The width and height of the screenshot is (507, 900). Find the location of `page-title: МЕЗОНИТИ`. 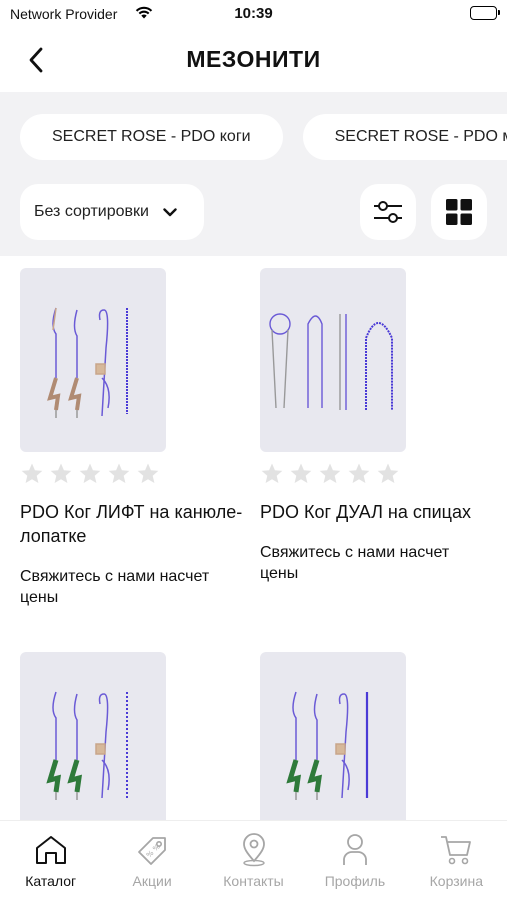

page-title: МЕЗОНИТИ is located at coordinates (253, 59).